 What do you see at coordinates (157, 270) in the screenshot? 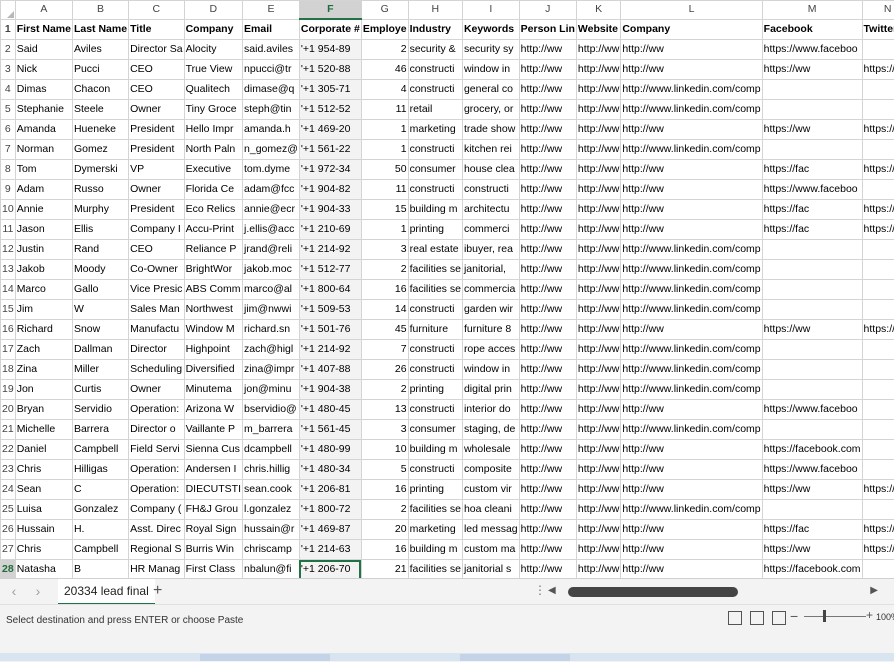
I see `cell: Co-Owner` at bounding box center [157, 270].